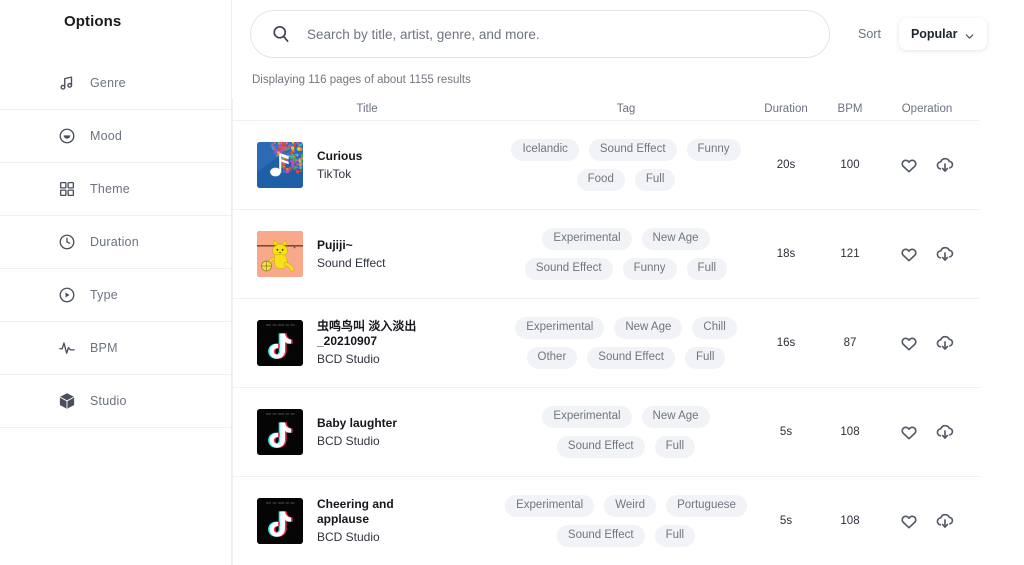 This screenshot has width=1024, height=565. Describe the element at coordinates (786, 432) in the screenshot. I see `duration-cell: 5s` at that location.